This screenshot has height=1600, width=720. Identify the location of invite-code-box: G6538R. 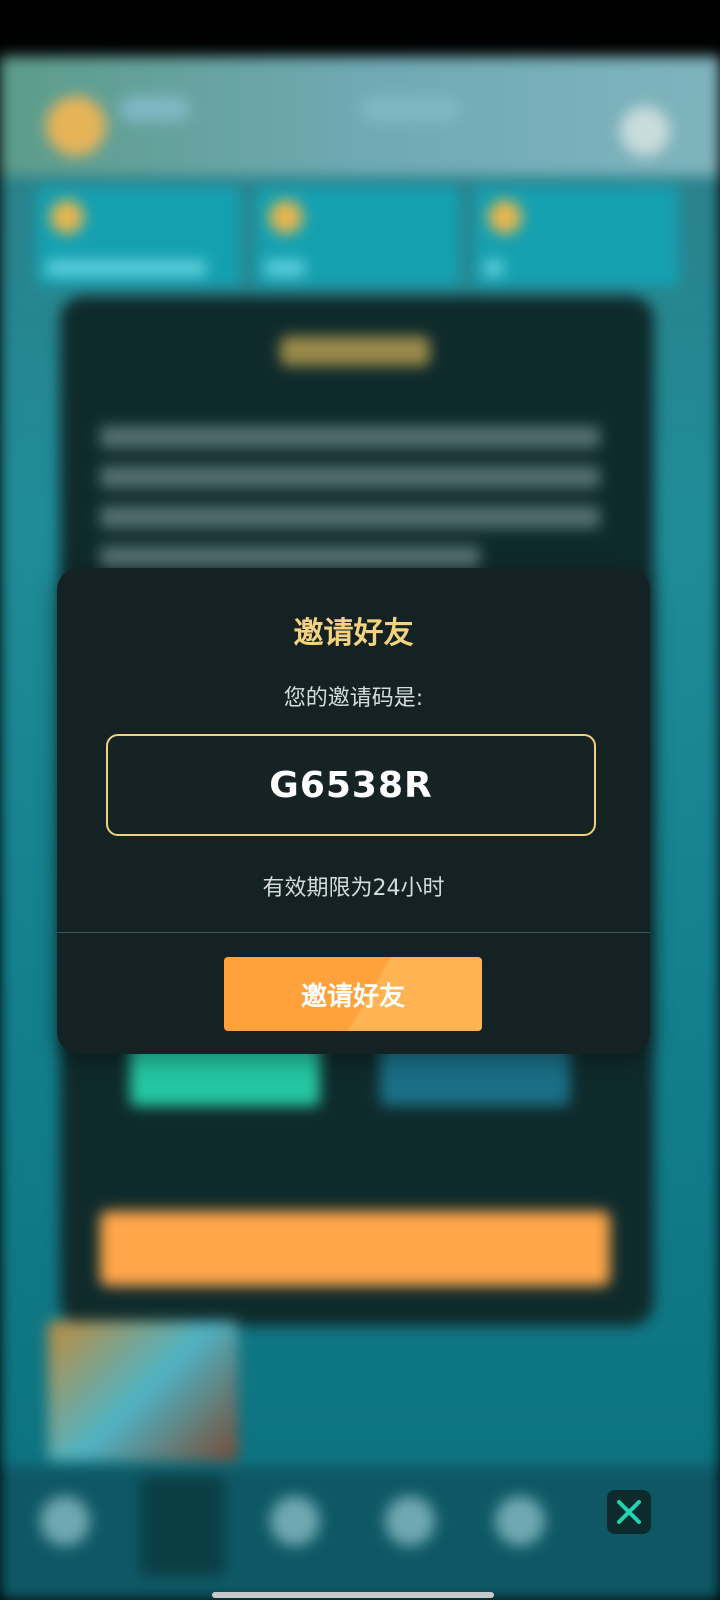
(351, 785).